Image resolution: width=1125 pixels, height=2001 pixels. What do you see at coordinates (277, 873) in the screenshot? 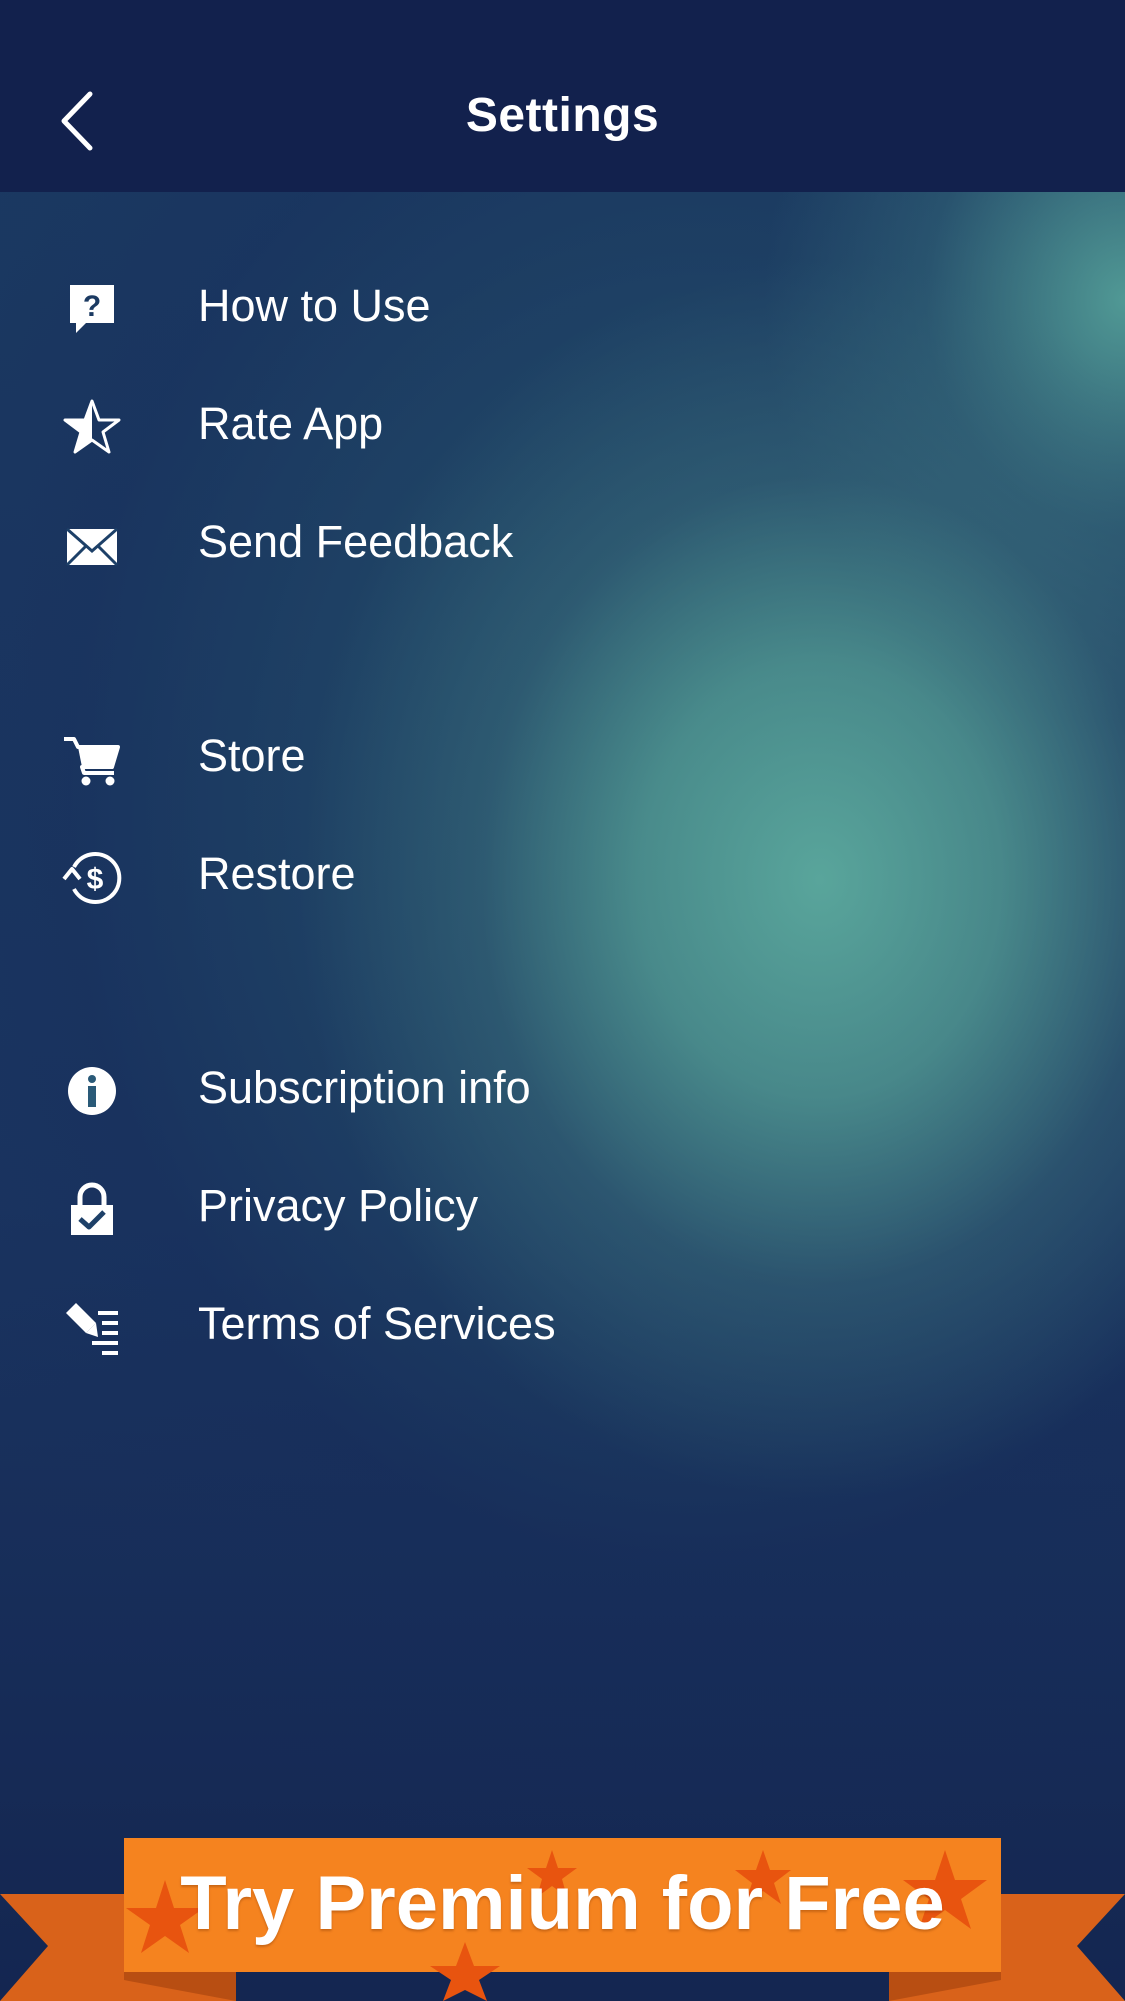
I see `menu-label: Restore` at bounding box center [277, 873].